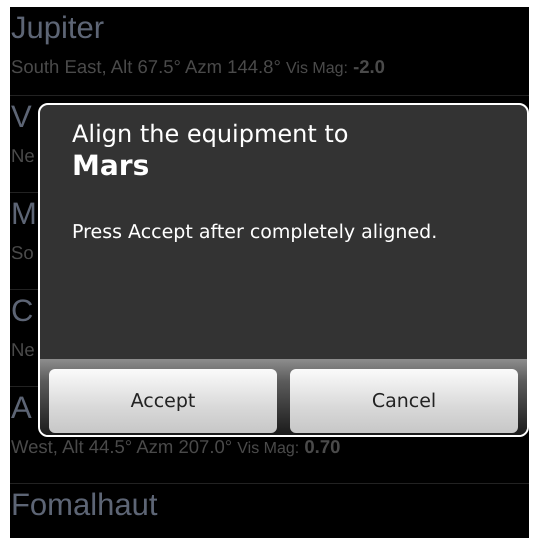 Image resolution: width=539 pixels, height=538 pixels. I want to click on star-name: Fomalhaut, so click(84, 505).